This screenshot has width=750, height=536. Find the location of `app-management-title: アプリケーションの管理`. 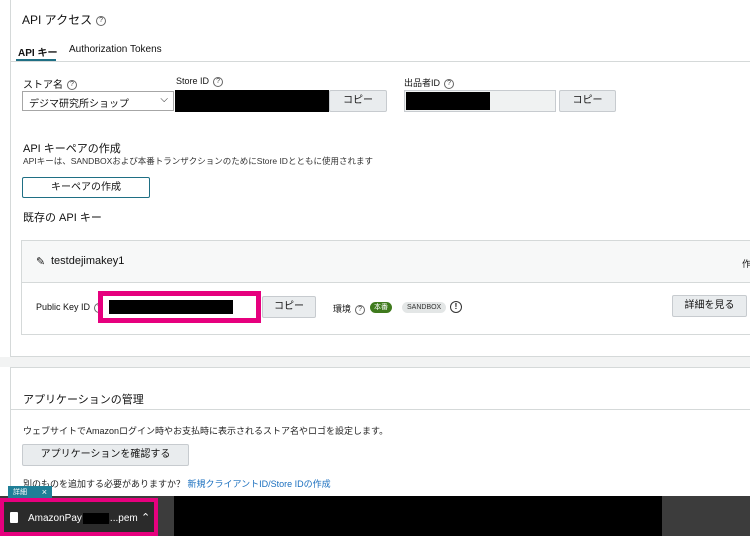

app-management-title: アプリケーションの管理 is located at coordinates (83, 400).